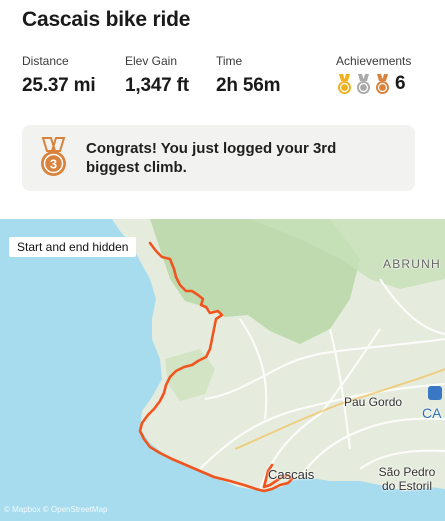 The height and width of the screenshot is (521, 445). I want to click on achievement-medals: 6, so click(373, 84).